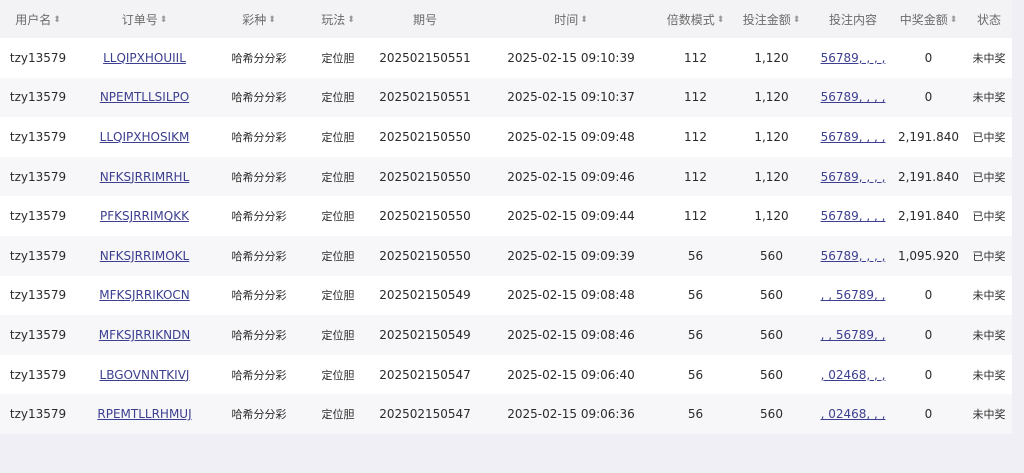 The image size is (1024, 473). I want to click on prize-text: 2,191.840, so click(928, 136).